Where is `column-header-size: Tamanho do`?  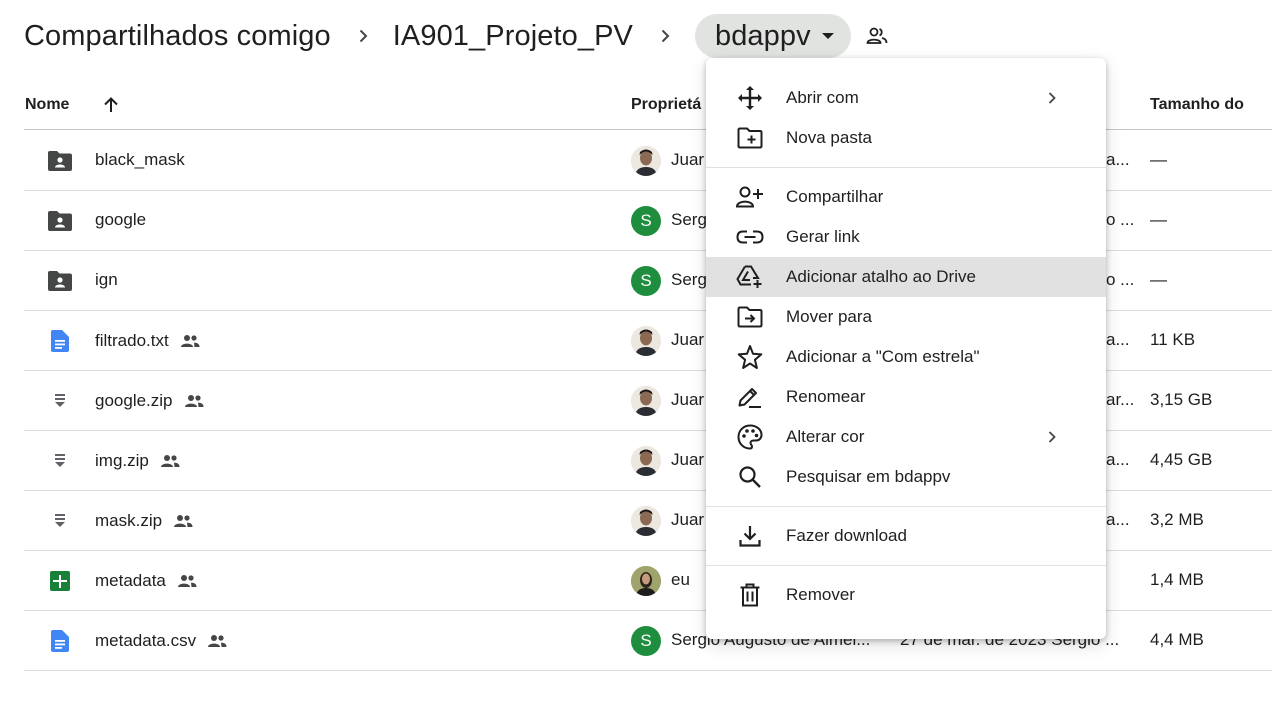 column-header-size: Tamanho do is located at coordinates (1197, 105).